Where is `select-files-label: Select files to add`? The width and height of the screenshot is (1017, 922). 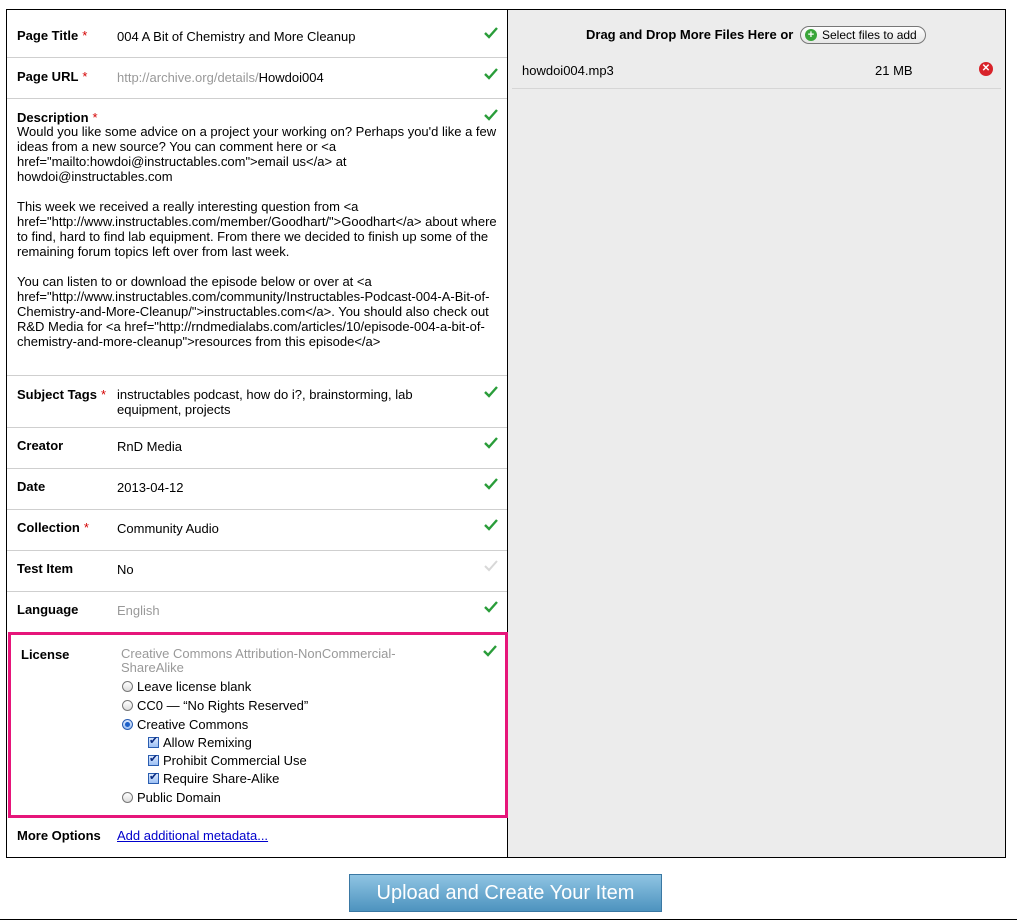 select-files-label: Select files to add is located at coordinates (869, 35).